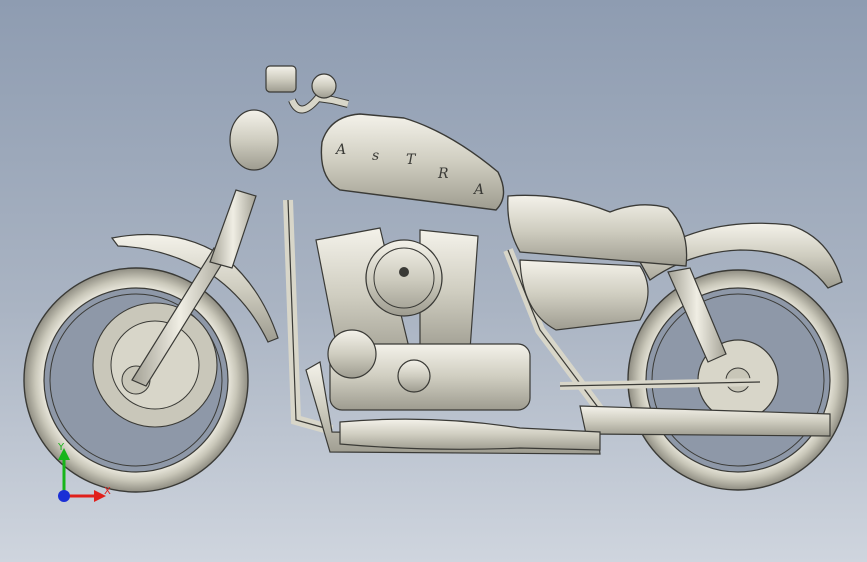 The width and height of the screenshot is (867, 562). Describe the element at coordinates (375, 156) in the screenshot. I see `tank-letter: s` at that location.